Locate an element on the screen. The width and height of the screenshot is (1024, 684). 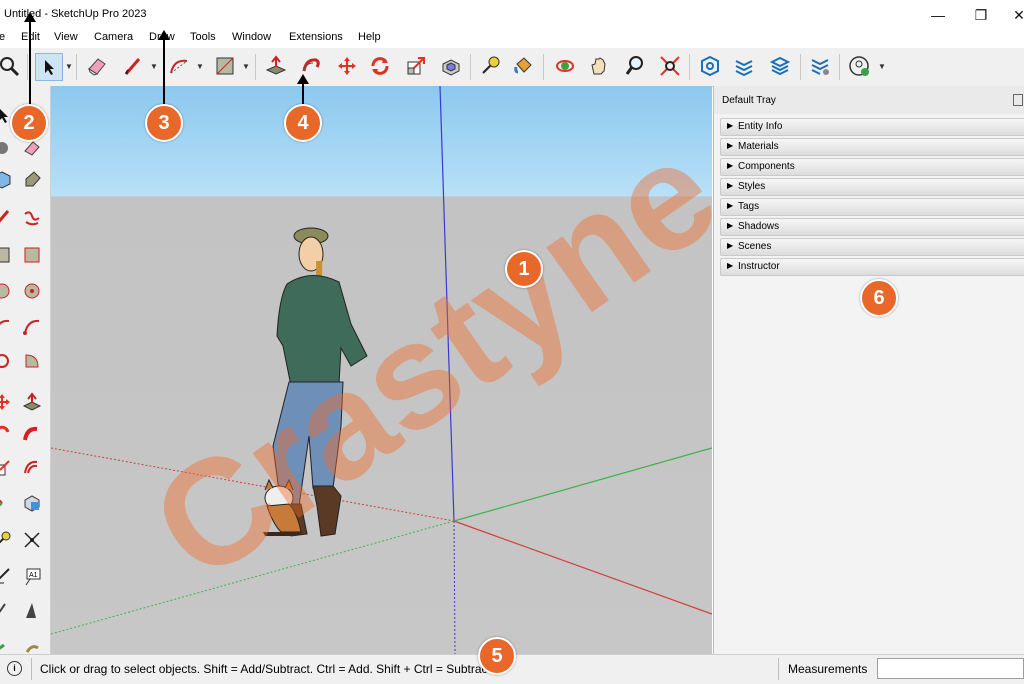
scale-icon is located at coordinates (416, 66).